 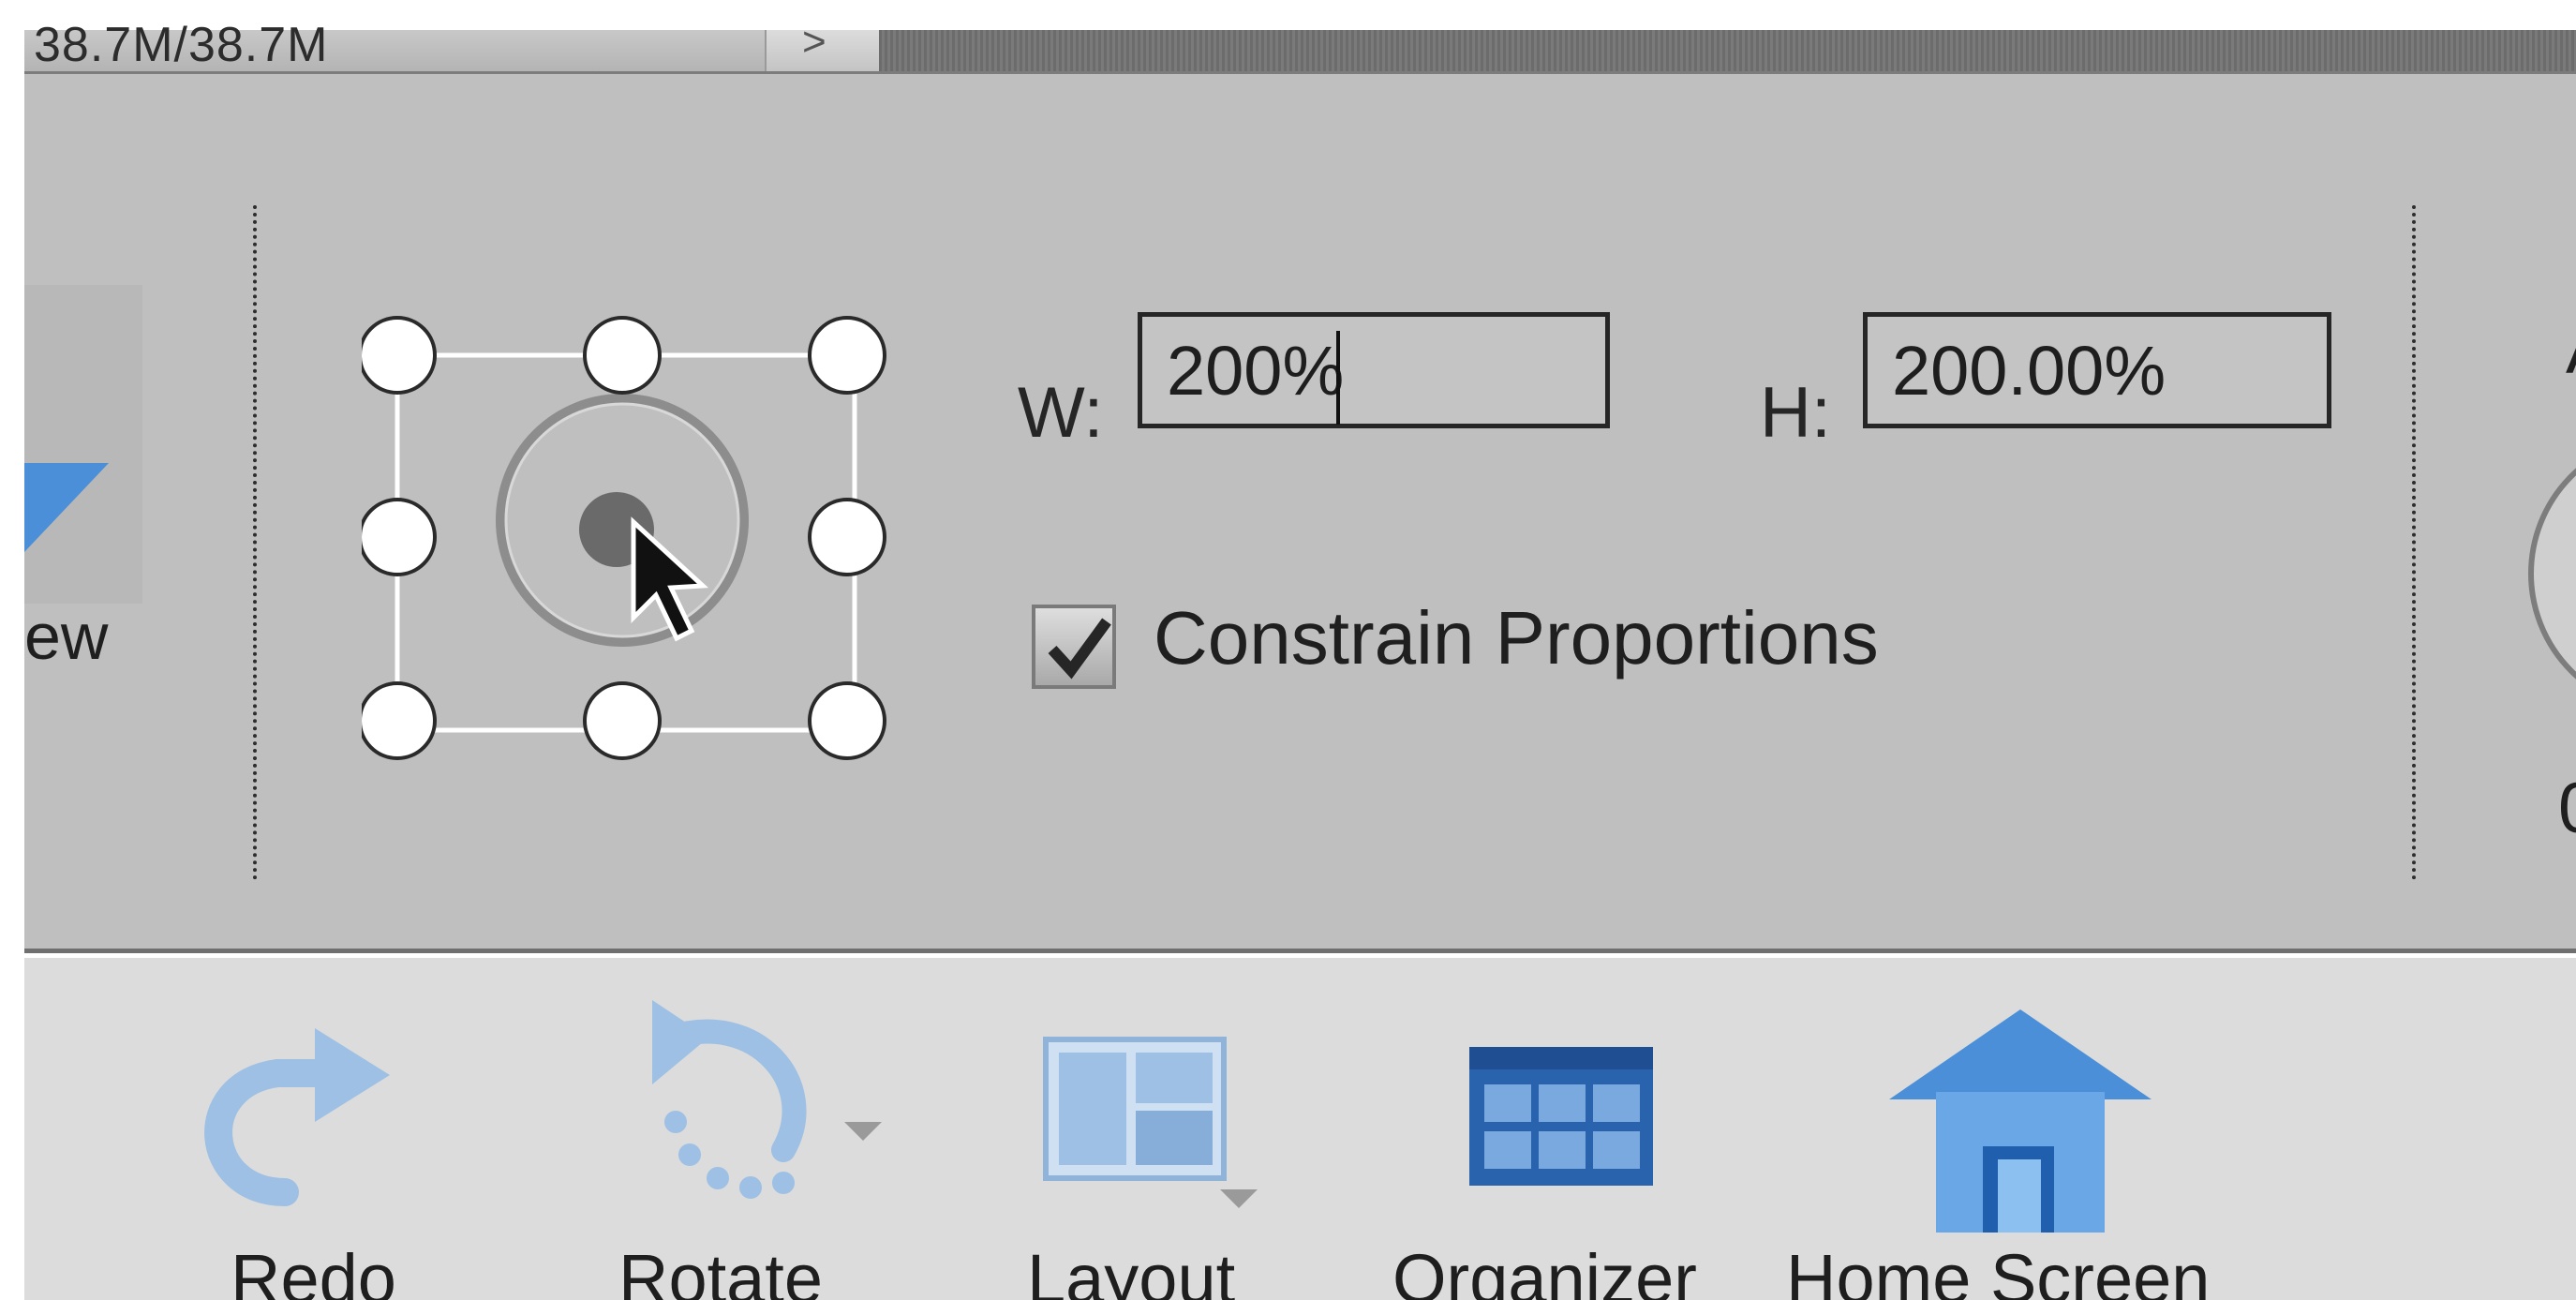 I want to click on organizer-button: Organizer, so click(x=1526, y=1129).